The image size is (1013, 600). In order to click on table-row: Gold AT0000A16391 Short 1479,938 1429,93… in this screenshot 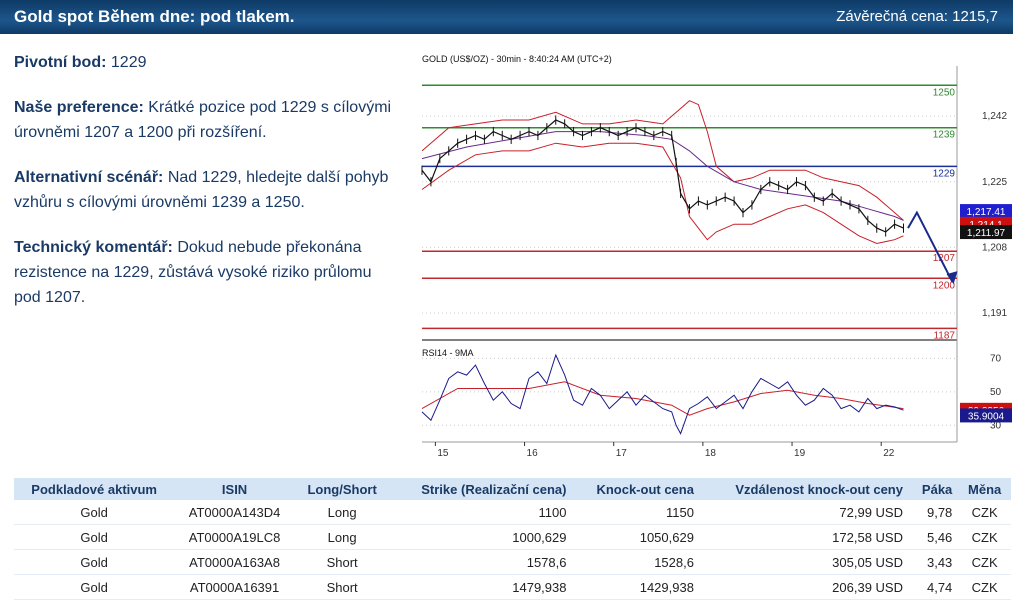, I will do `click(512, 587)`.